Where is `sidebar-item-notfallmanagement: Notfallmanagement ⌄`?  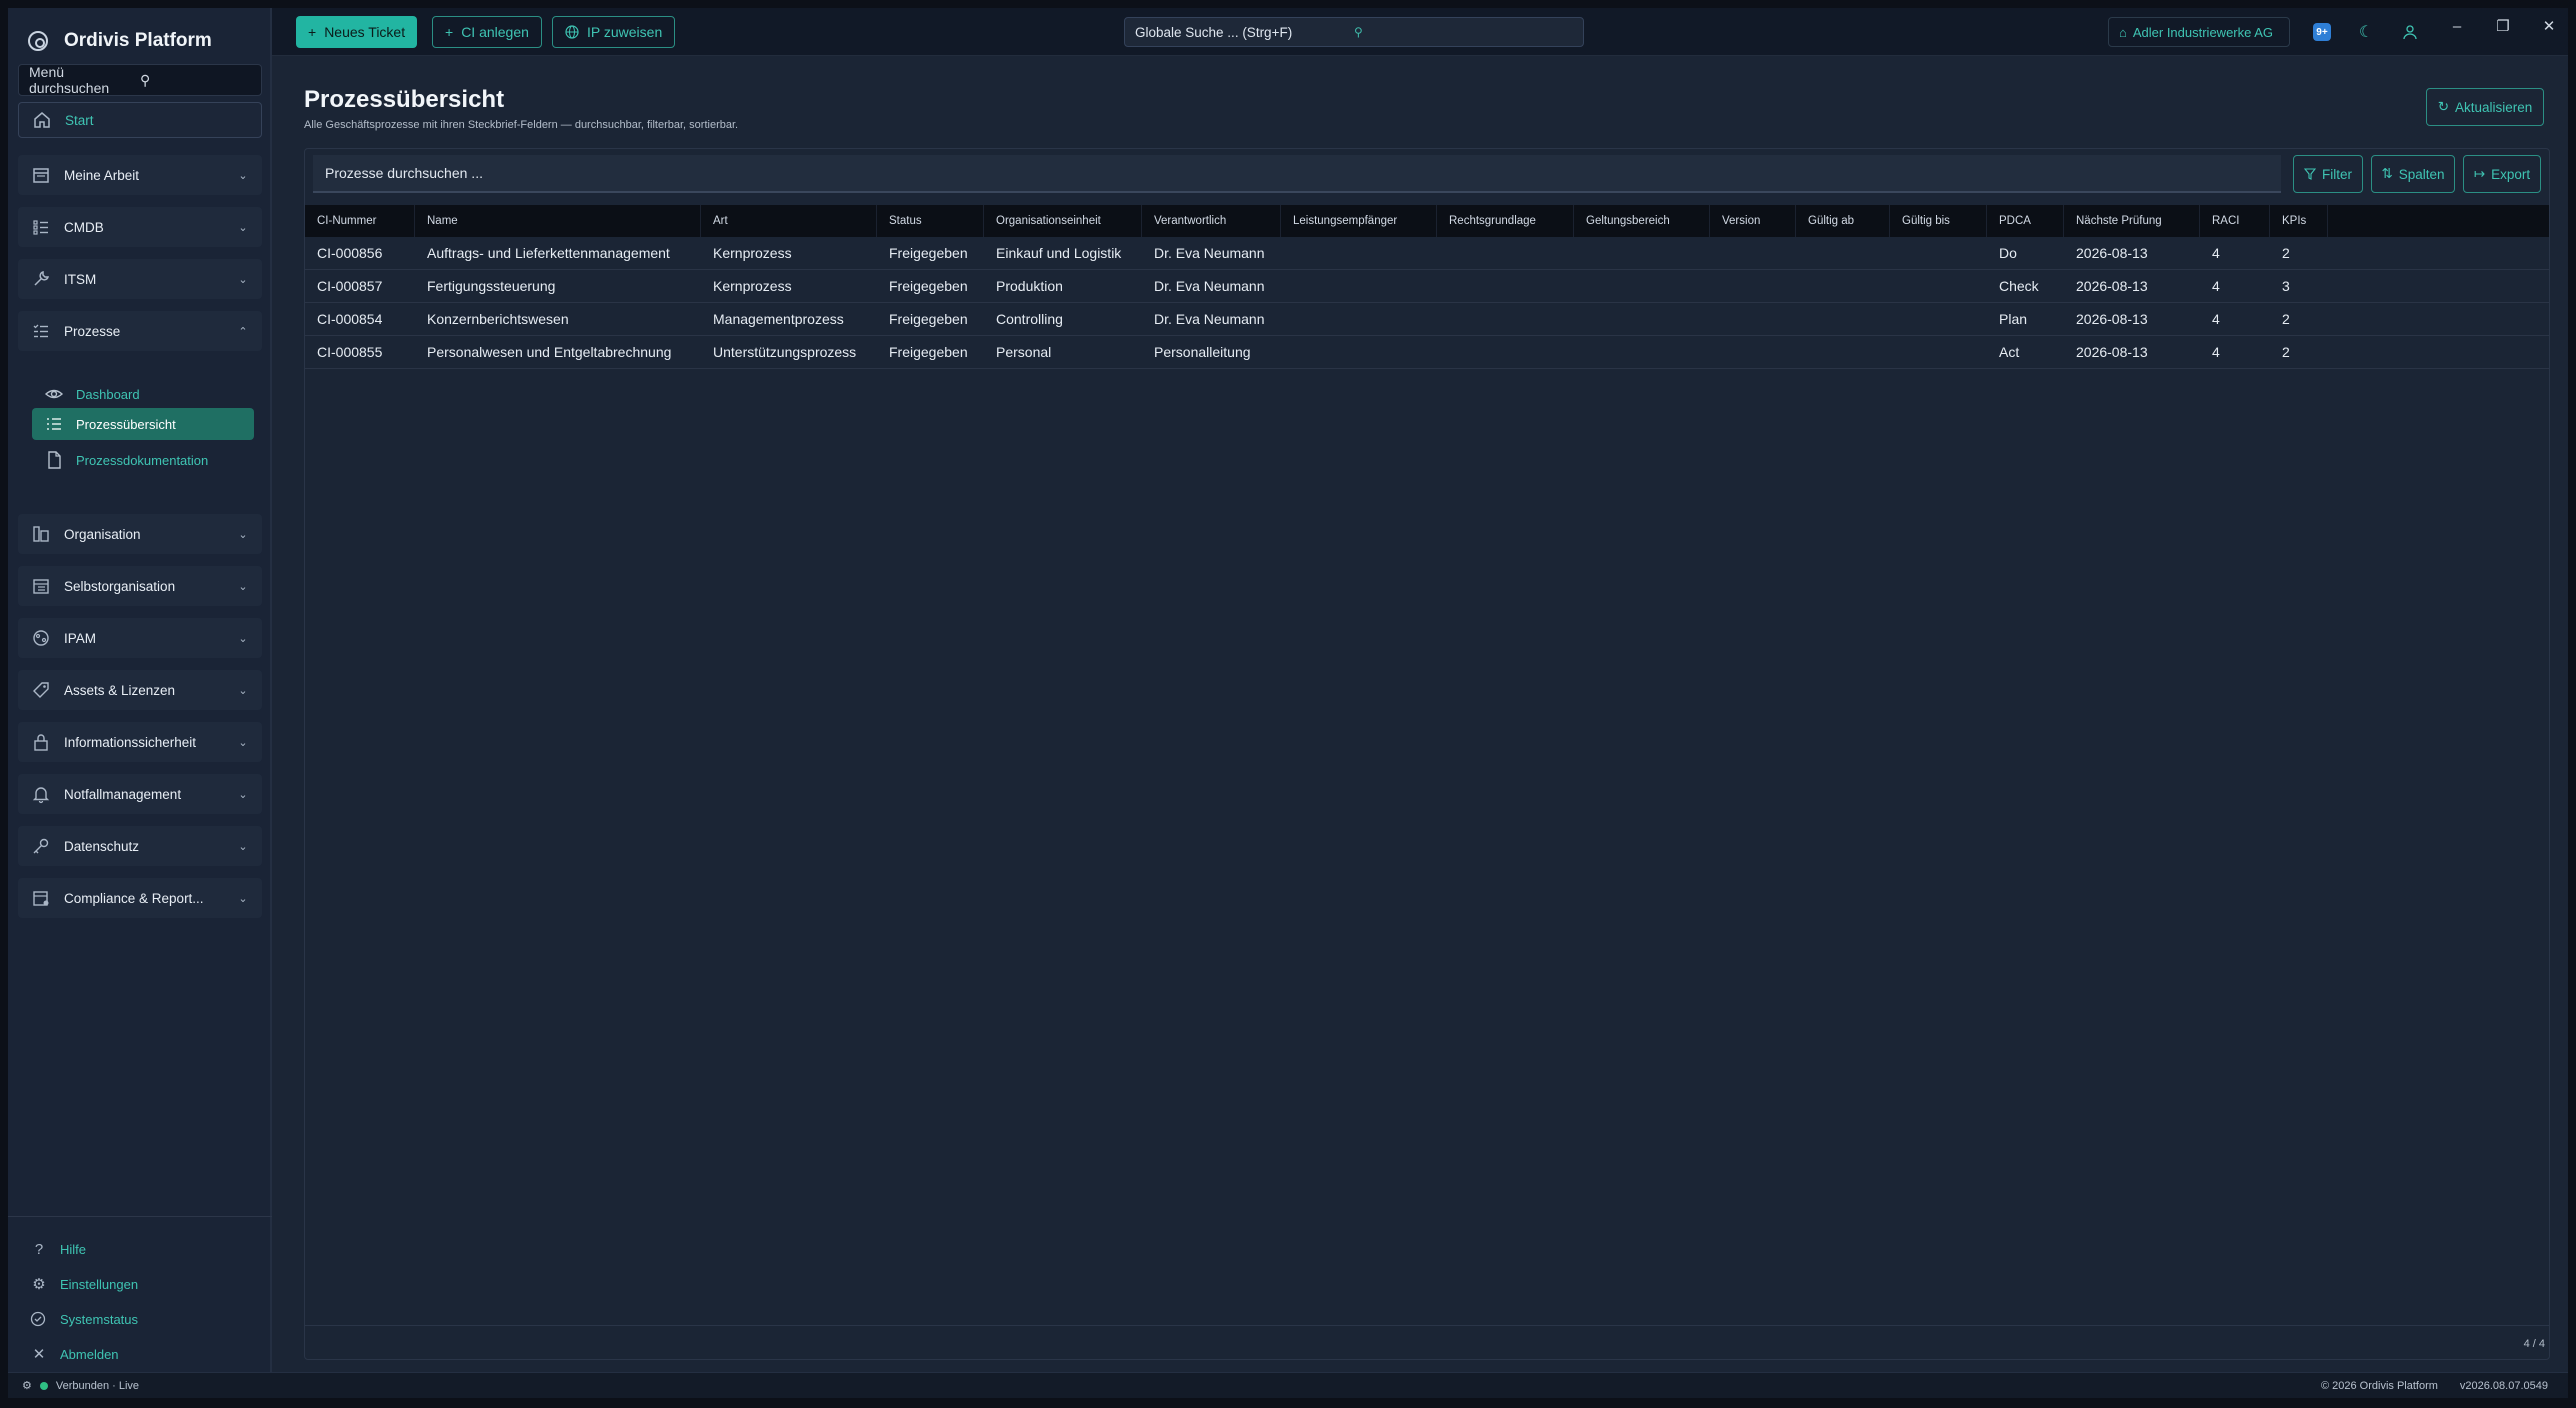 sidebar-item-notfallmanagement: Notfallmanagement ⌄ is located at coordinates (140, 794).